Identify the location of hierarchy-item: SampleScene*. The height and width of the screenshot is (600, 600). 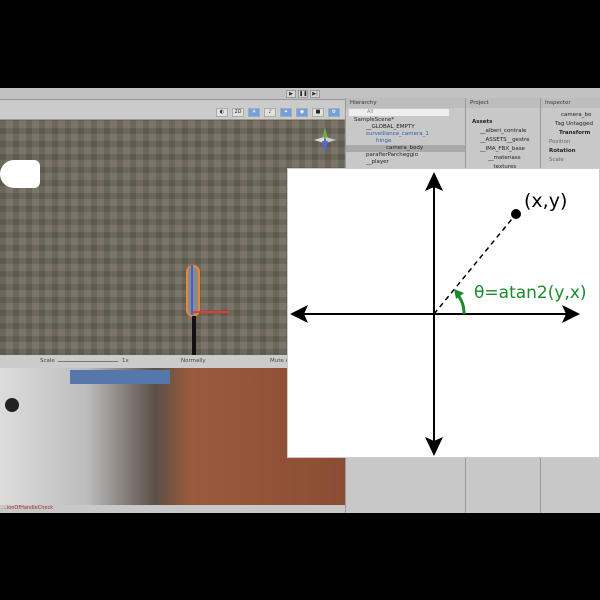
(405, 120).